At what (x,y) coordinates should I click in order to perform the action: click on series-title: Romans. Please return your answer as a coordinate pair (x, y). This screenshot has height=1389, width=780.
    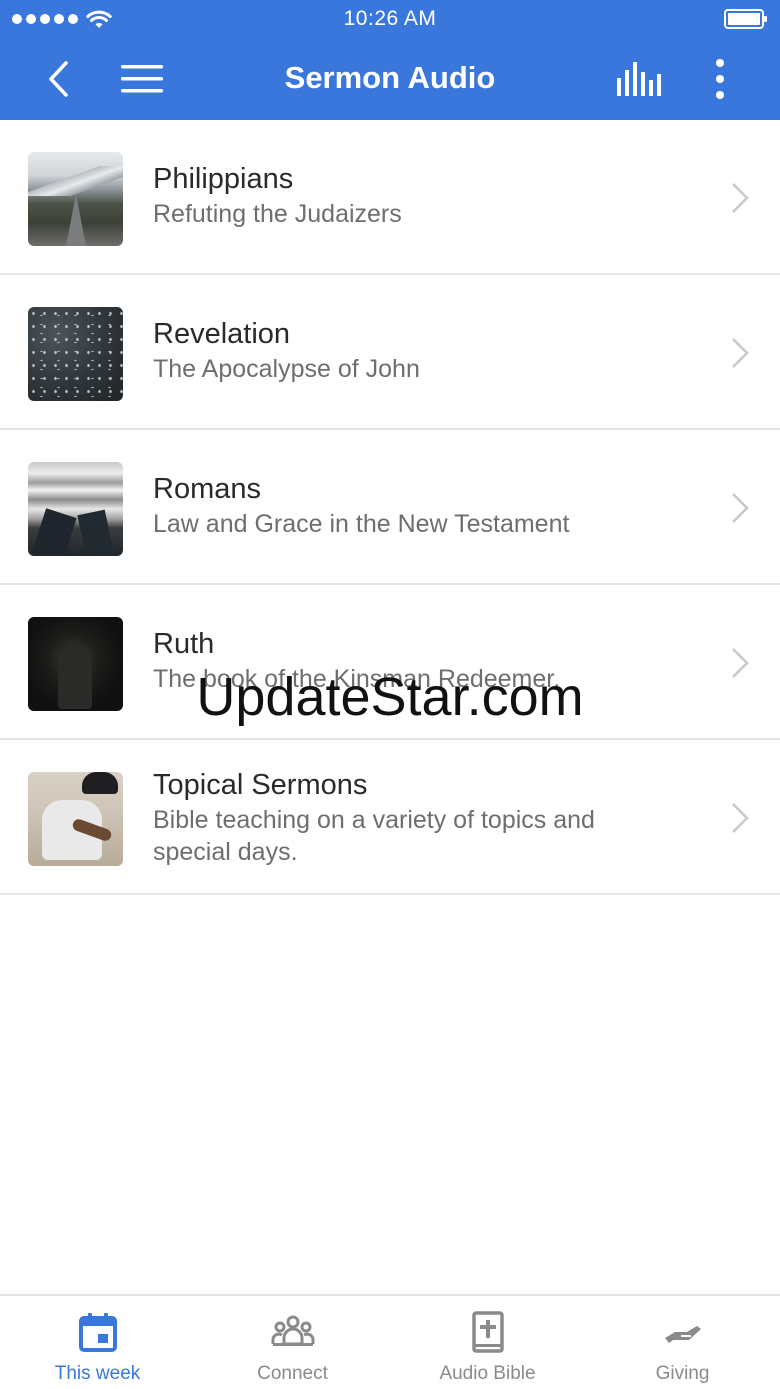
    Looking at the image, I should click on (207, 489).